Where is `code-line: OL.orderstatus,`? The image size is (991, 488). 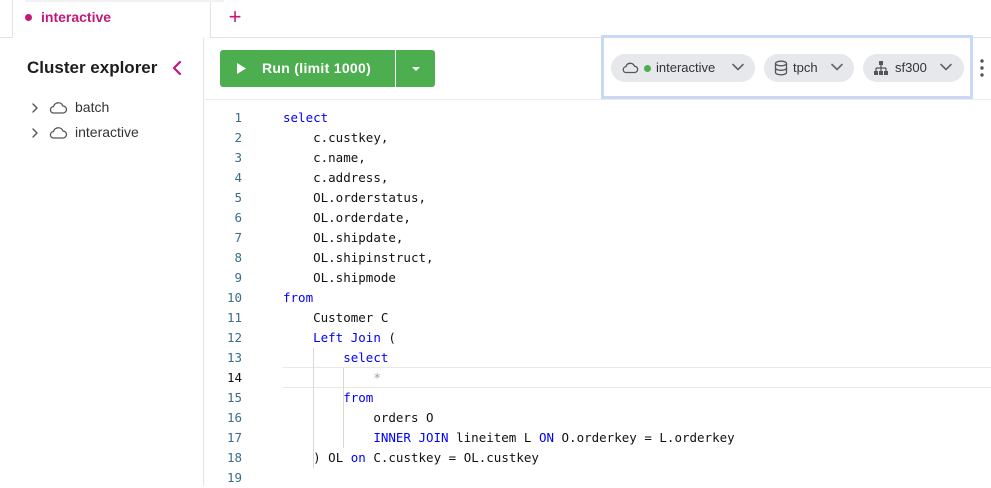
code-line: OL.orderstatus, is located at coordinates (369, 197).